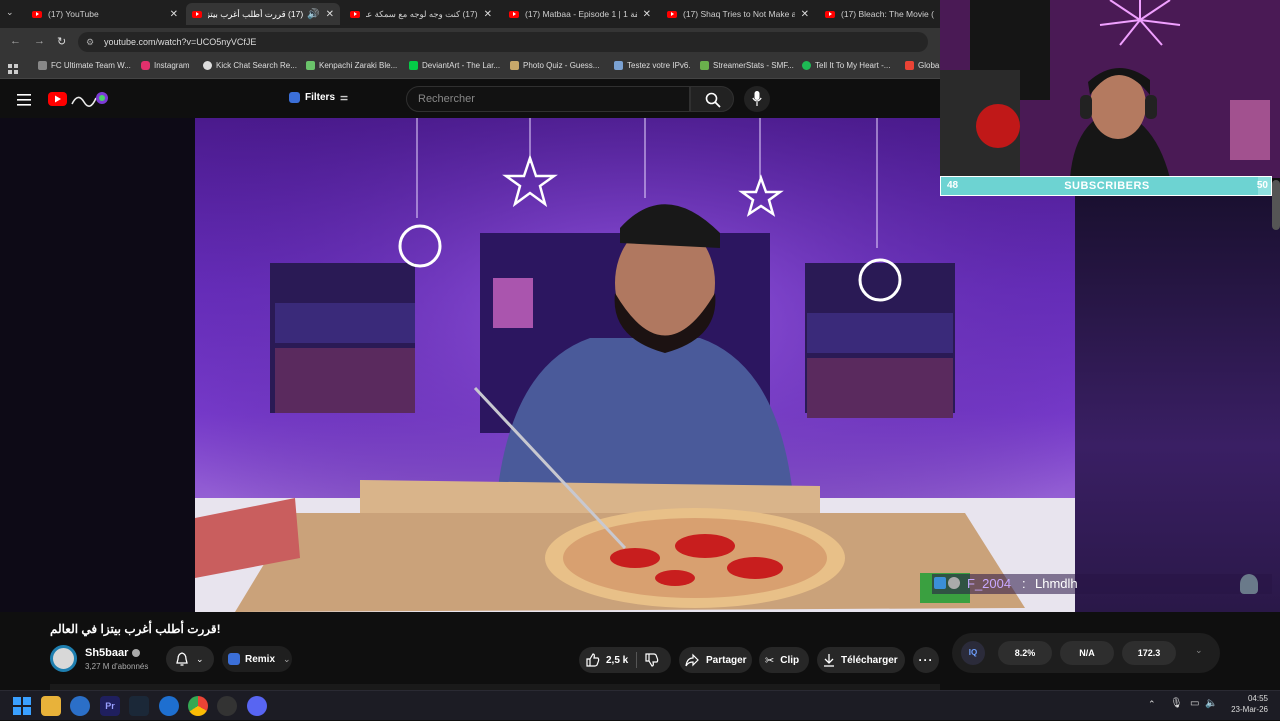  I want to click on voice-search-button, so click(757, 99).